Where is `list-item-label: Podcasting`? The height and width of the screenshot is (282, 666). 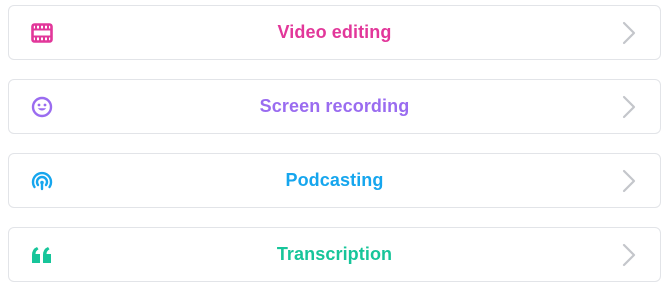 list-item-label: Podcasting is located at coordinates (334, 180).